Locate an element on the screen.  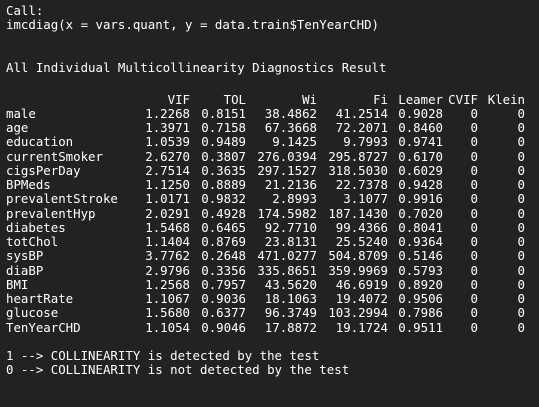
cell-tol: 0.9489 is located at coordinates (223, 142).